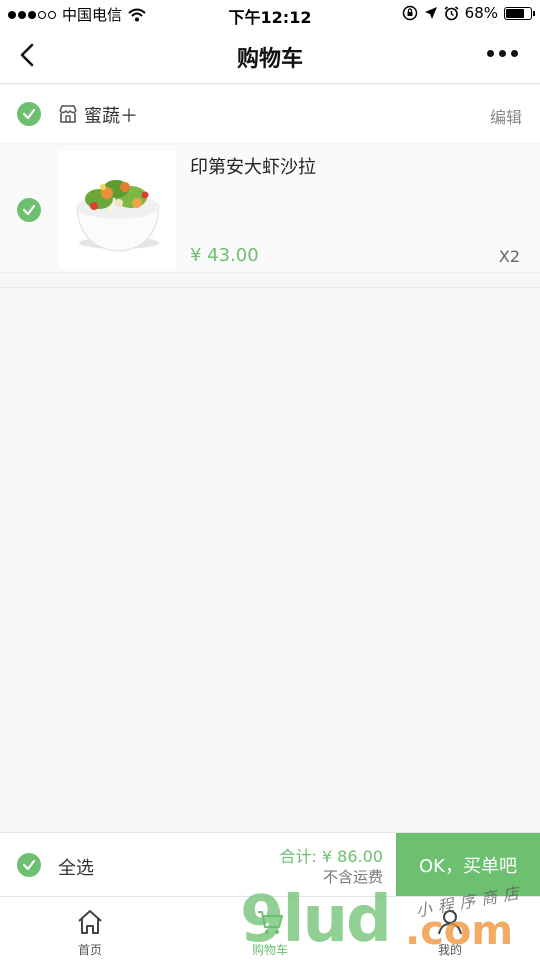 This screenshot has width=540, height=960. Describe the element at coordinates (506, 116) in the screenshot. I see `edit-button: 编辑` at that location.